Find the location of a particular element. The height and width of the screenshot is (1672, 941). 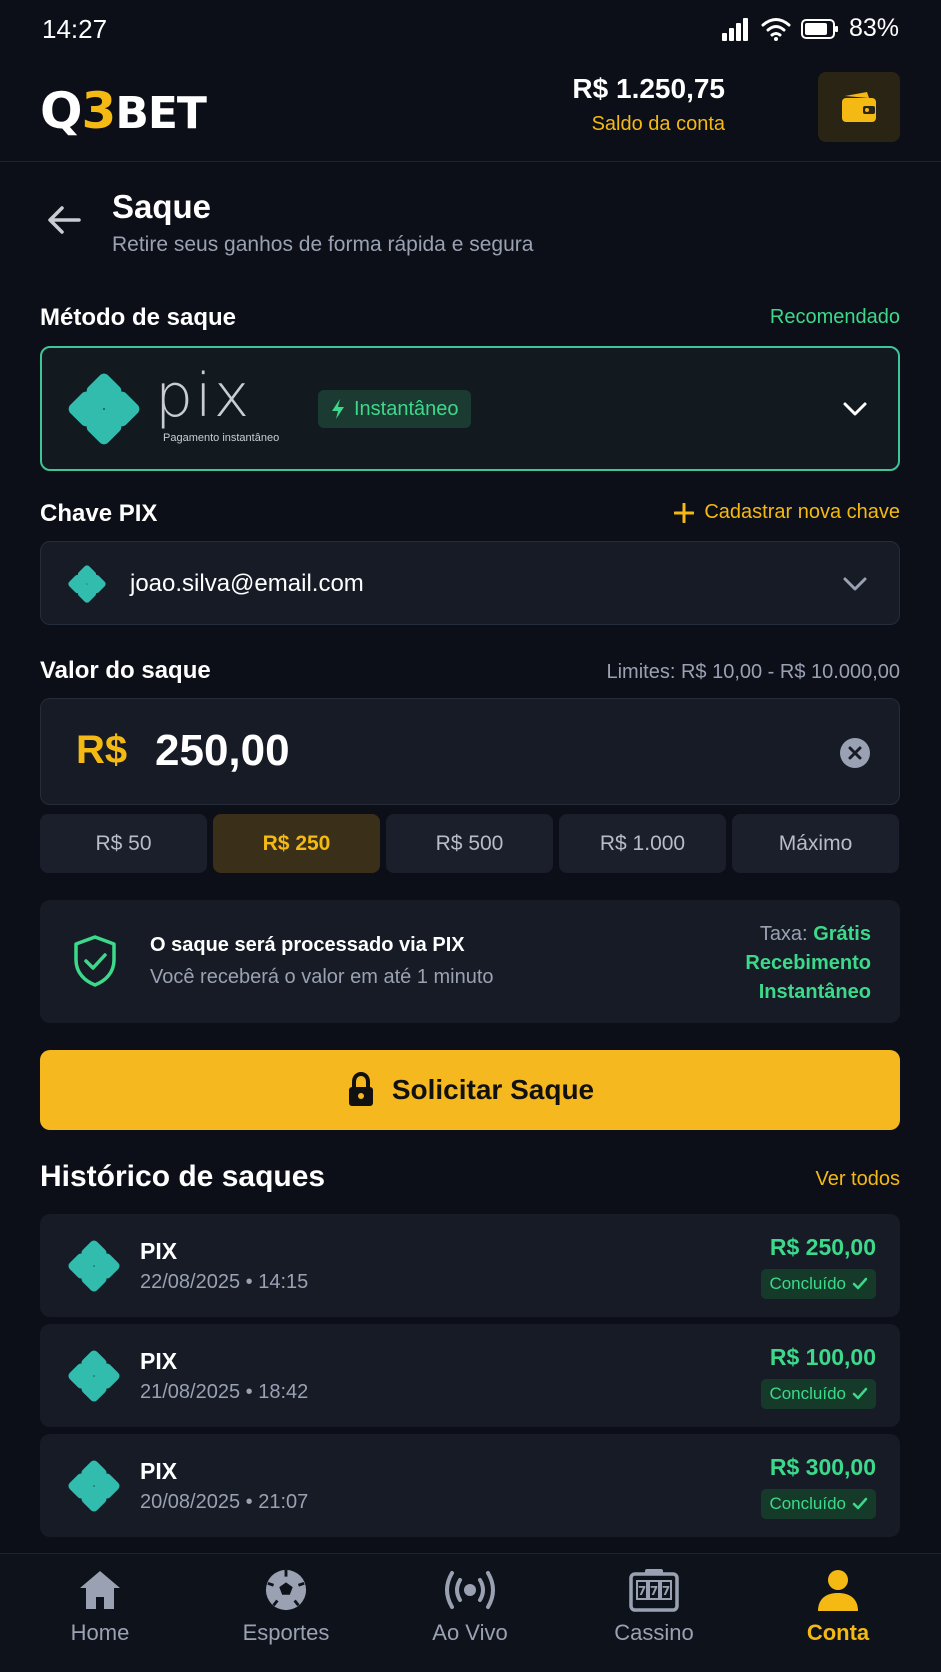

add-pix-key-link: Cadastrar nova chave is located at coordinates (787, 512).